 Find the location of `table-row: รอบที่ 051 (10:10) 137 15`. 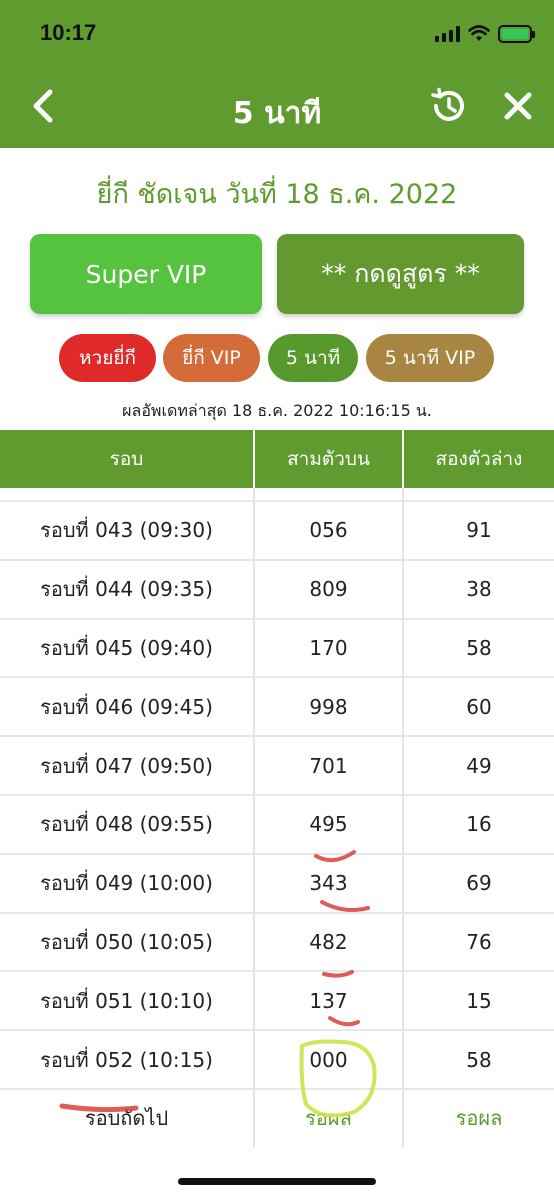

table-row: รอบที่ 051 (10:10) 137 15 is located at coordinates (277, 1000).